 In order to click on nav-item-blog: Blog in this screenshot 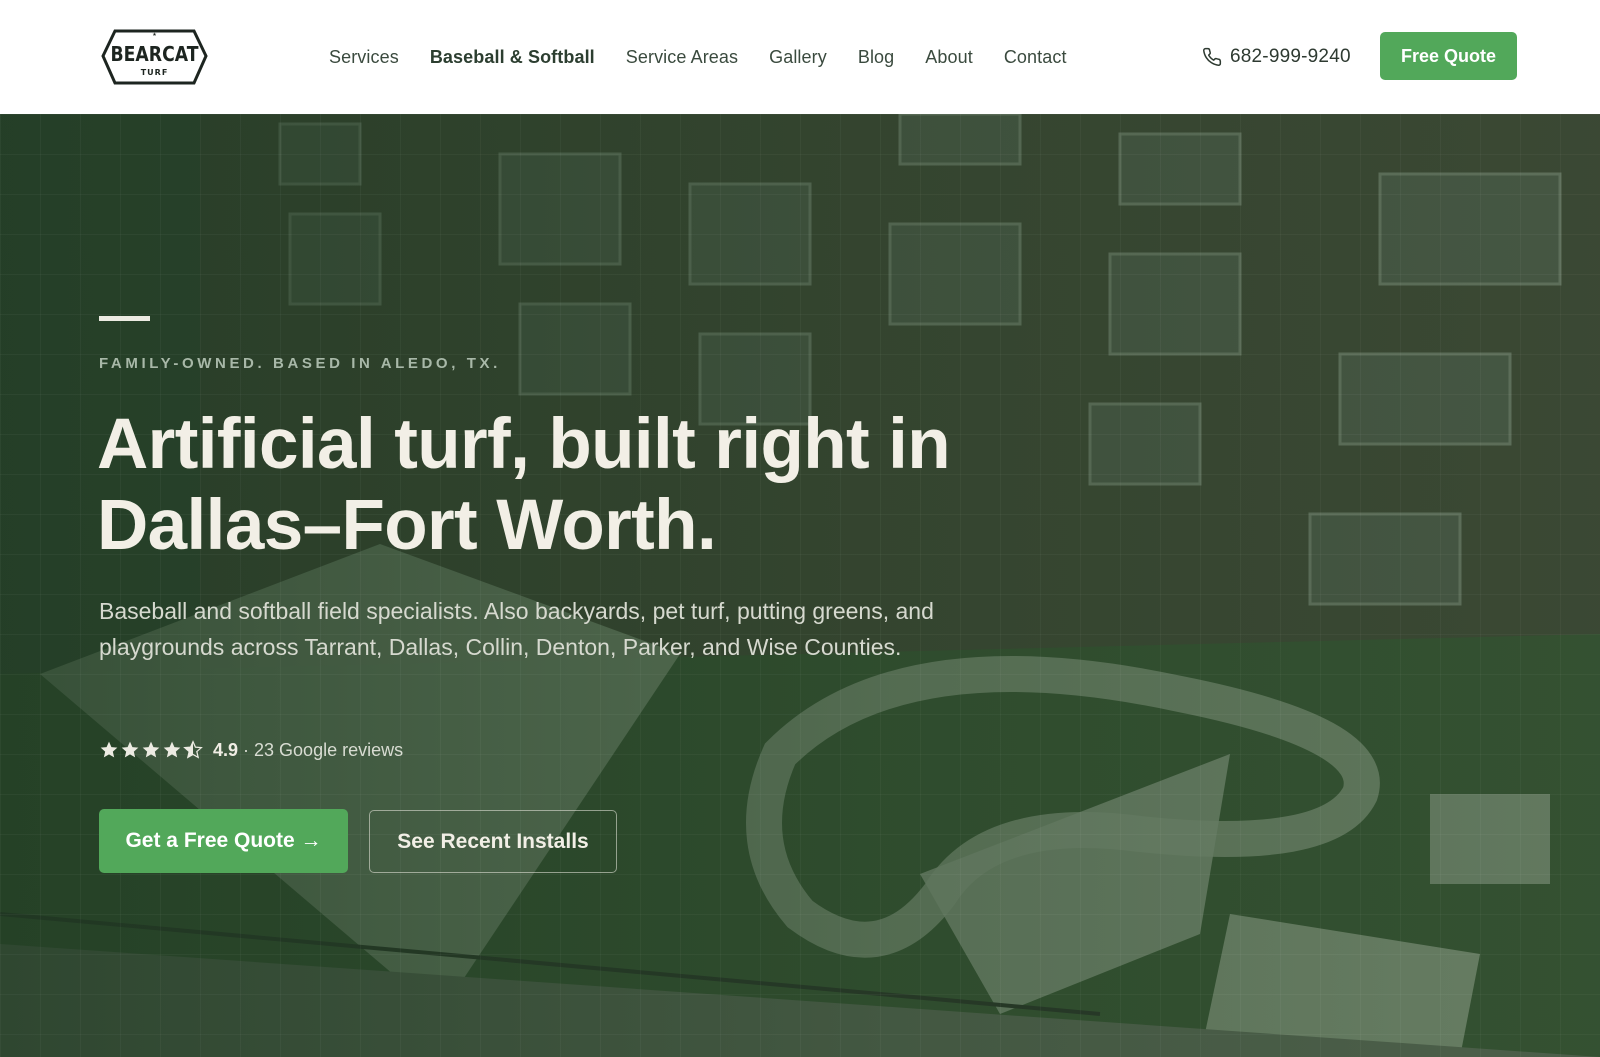, I will do `click(876, 57)`.